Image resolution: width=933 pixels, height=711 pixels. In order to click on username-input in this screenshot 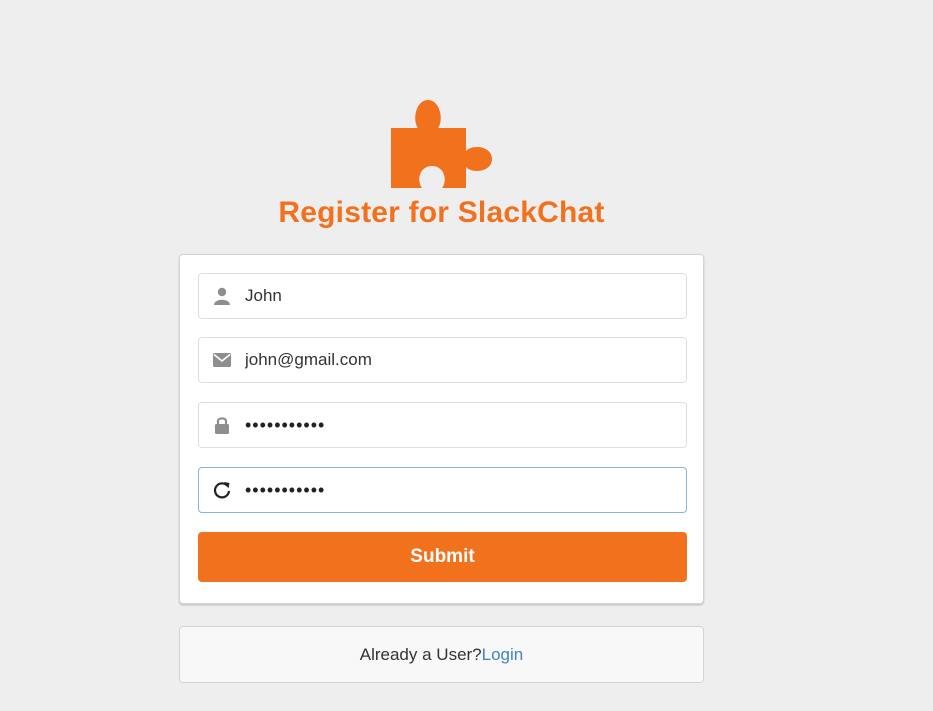, I will do `click(460, 296)`.